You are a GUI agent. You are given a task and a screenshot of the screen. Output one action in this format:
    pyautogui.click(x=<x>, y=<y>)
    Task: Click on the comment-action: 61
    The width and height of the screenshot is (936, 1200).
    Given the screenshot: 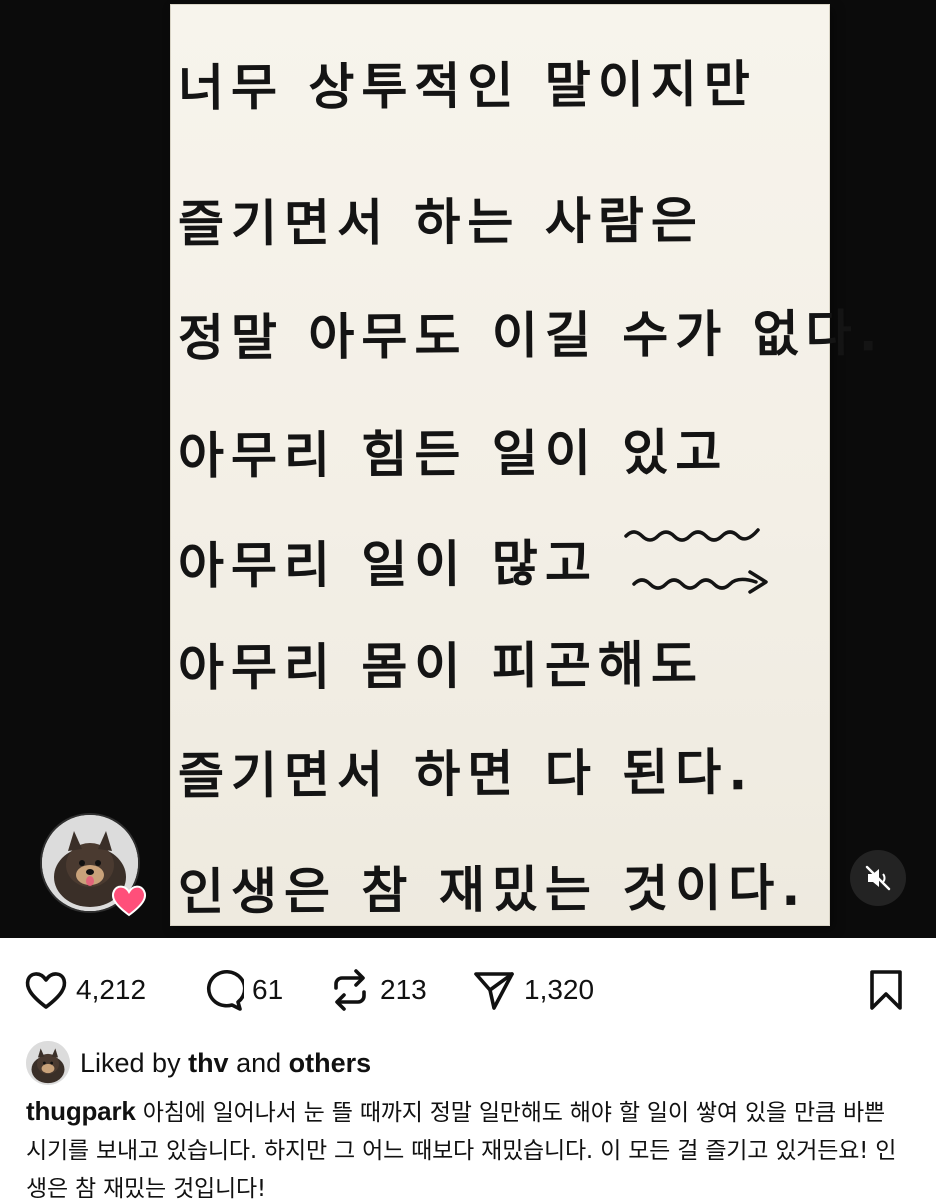 What is the action you would take?
    pyautogui.click(x=240, y=990)
    